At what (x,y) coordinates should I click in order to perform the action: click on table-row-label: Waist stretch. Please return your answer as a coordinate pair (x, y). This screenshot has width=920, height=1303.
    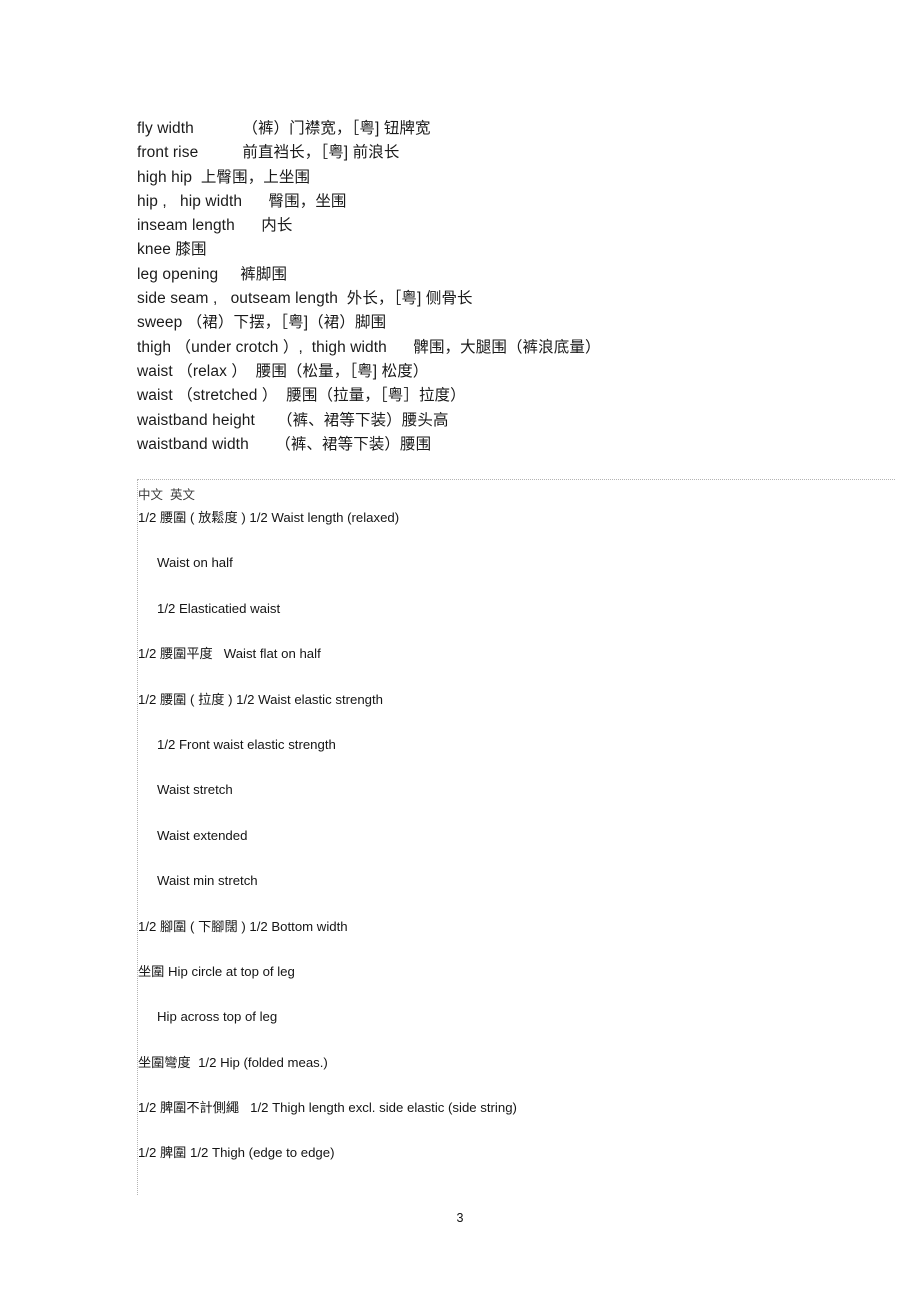
    Looking at the image, I should click on (195, 790).